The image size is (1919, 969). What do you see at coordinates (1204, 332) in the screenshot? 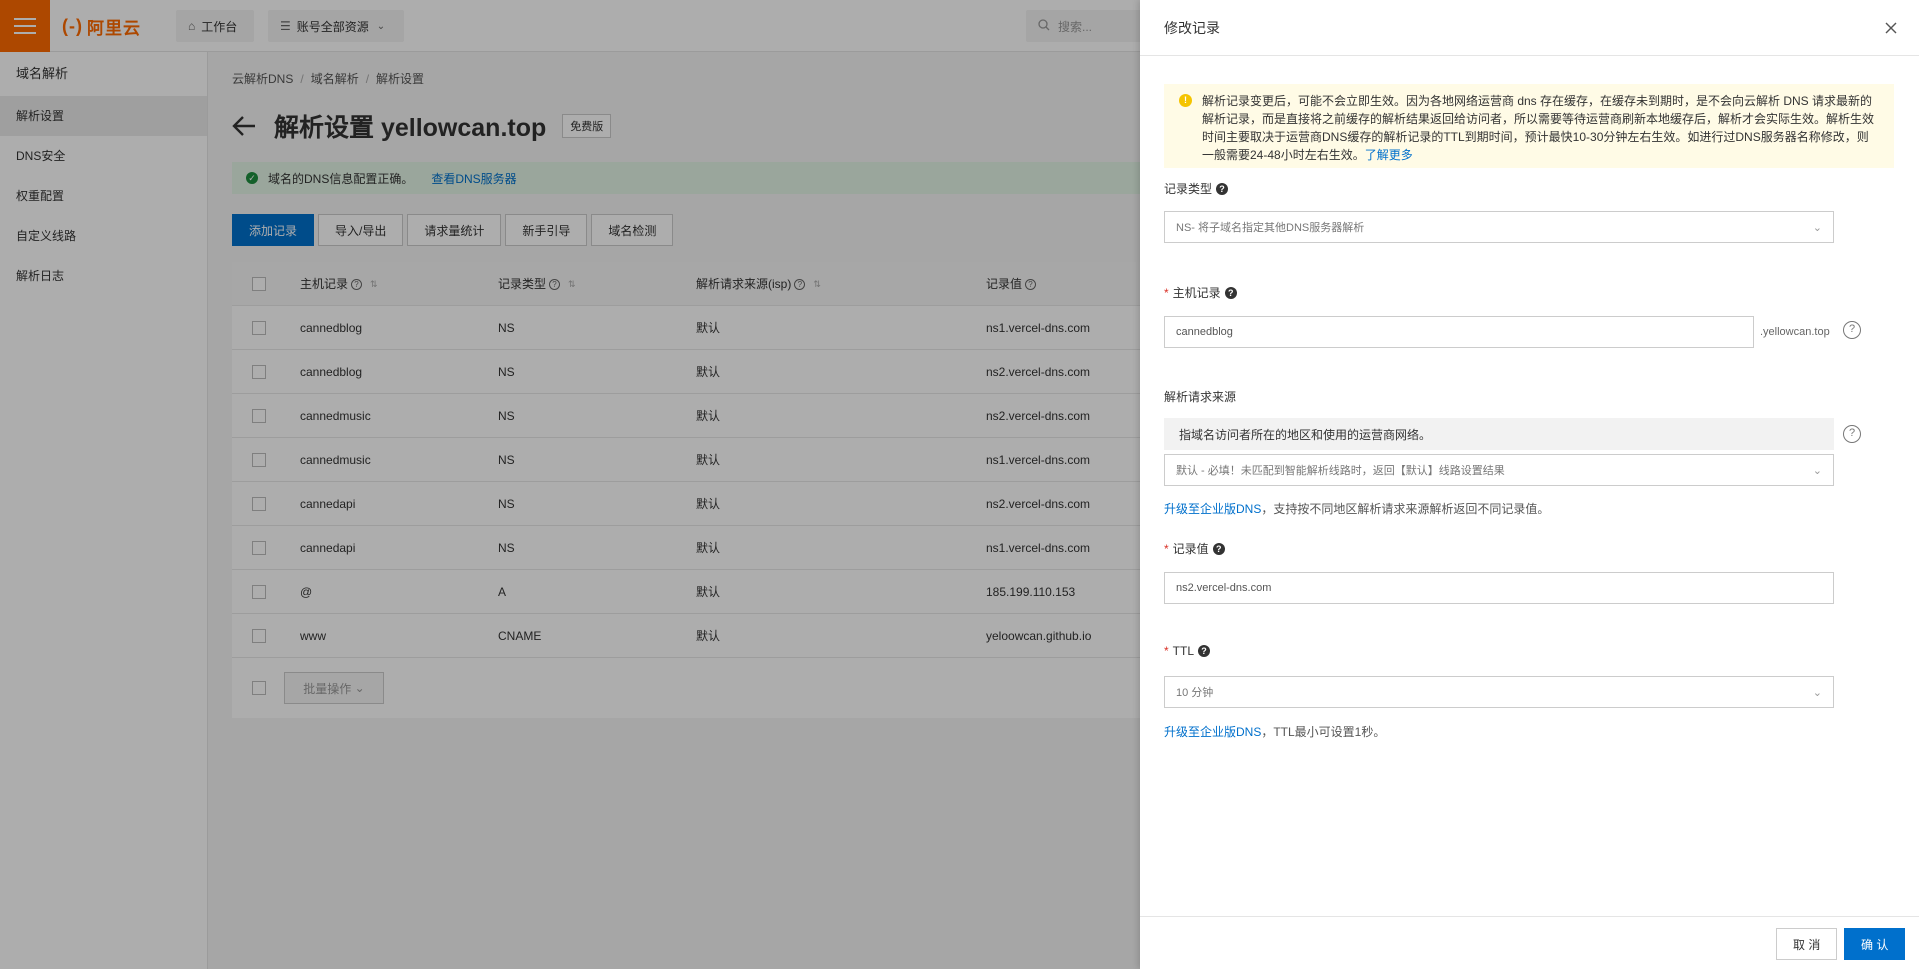
I see `host-record-value: cannedblog` at bounding box center [1204, 332].